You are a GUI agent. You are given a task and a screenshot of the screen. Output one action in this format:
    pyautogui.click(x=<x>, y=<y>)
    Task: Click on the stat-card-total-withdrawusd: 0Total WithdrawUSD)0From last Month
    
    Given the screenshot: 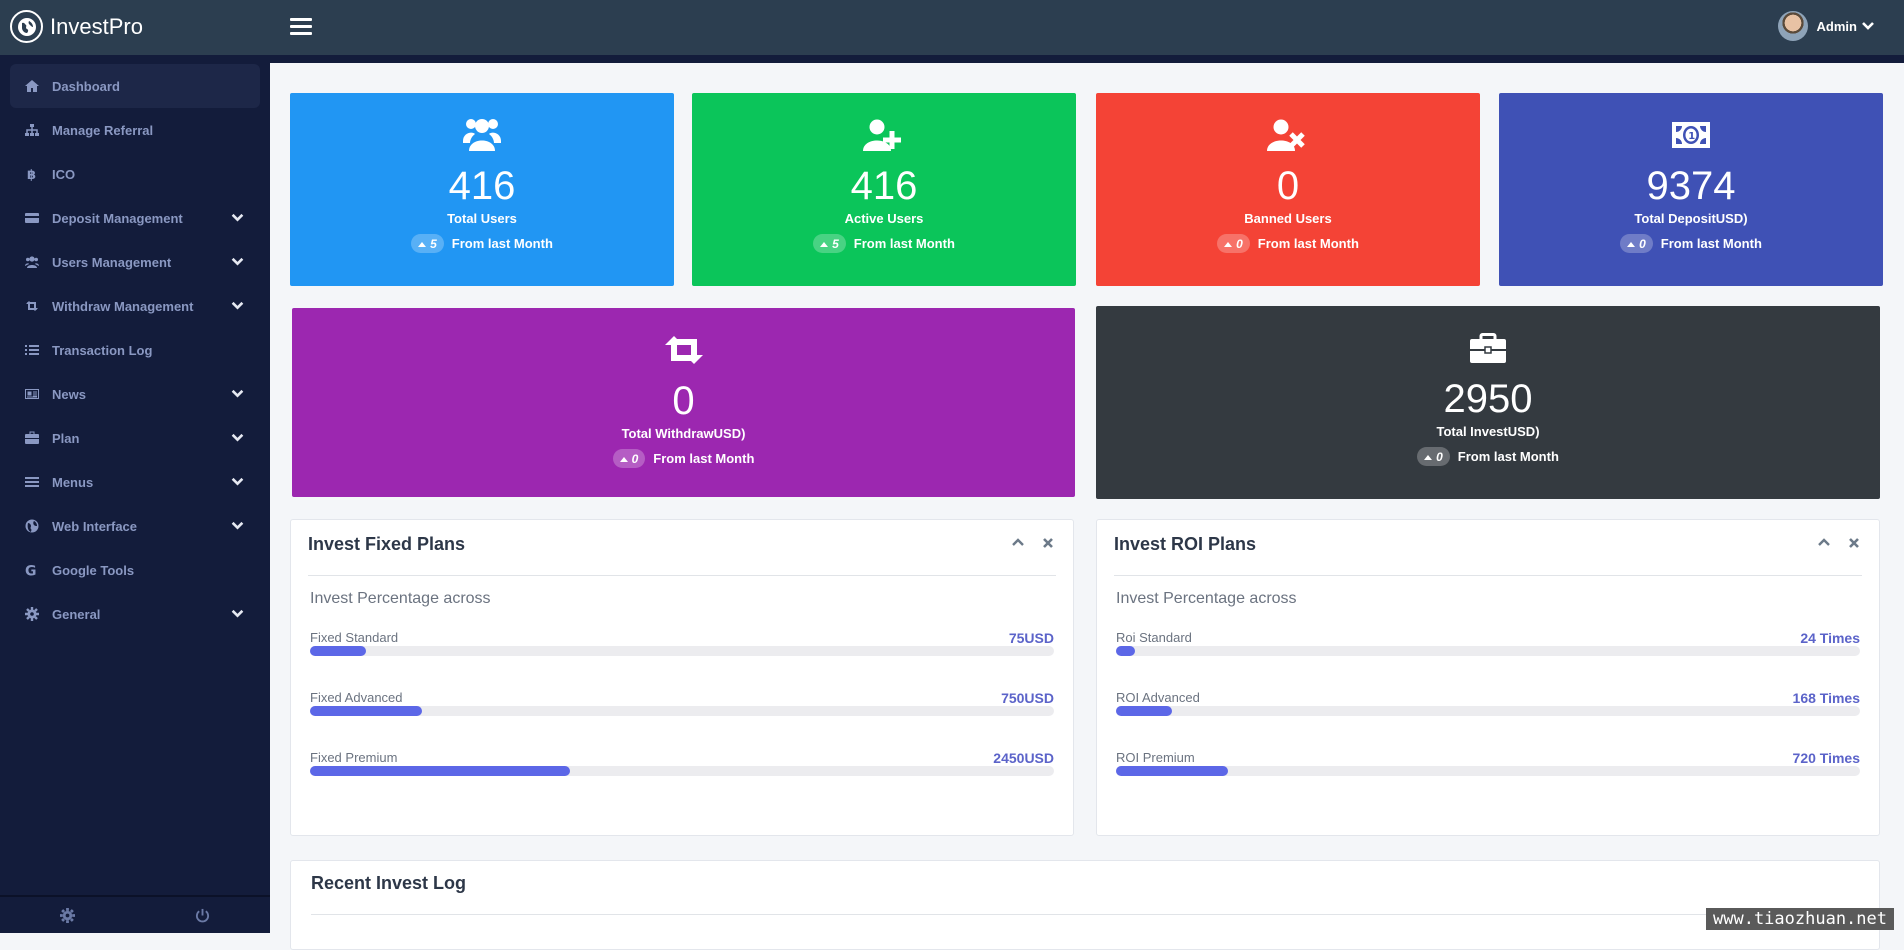 What is the action you would take?
    pyautogui.click(x=683, y=402)
    